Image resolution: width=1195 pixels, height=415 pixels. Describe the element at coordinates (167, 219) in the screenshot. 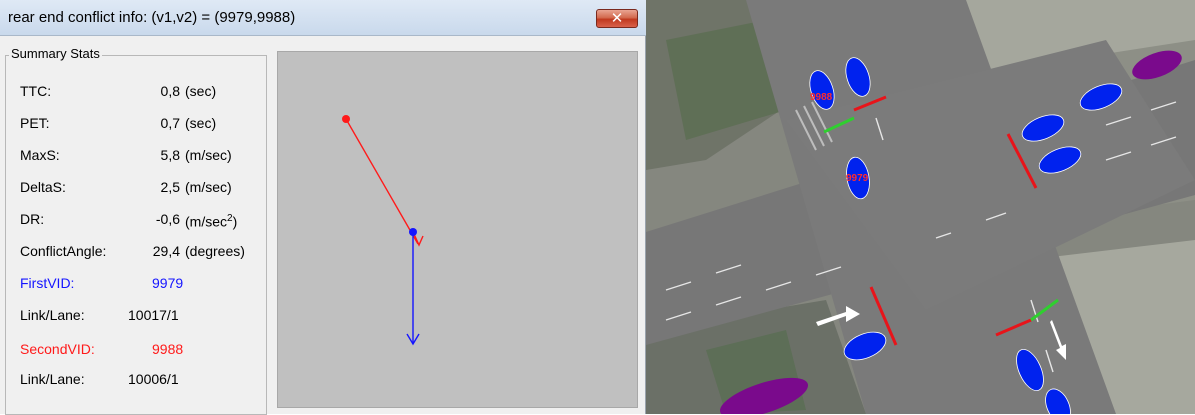

I see `stat-value: -0,6` at that location.